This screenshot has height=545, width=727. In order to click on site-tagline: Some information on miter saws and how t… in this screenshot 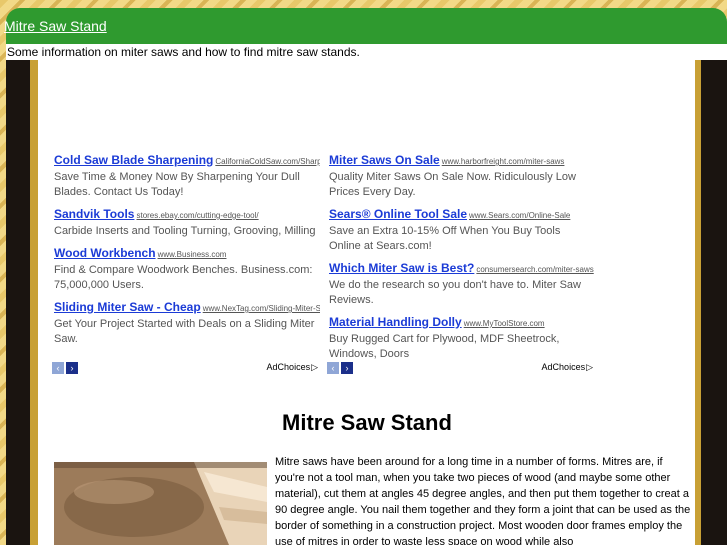, I will do `click(183, 52)`.